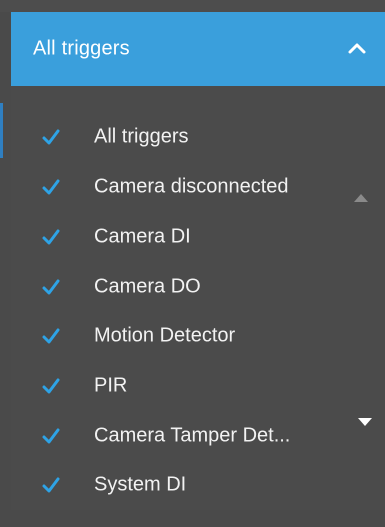 The image size is (385, 527). I want to click on list-item-motion-detector: Motion Detector, so click(176, 336).